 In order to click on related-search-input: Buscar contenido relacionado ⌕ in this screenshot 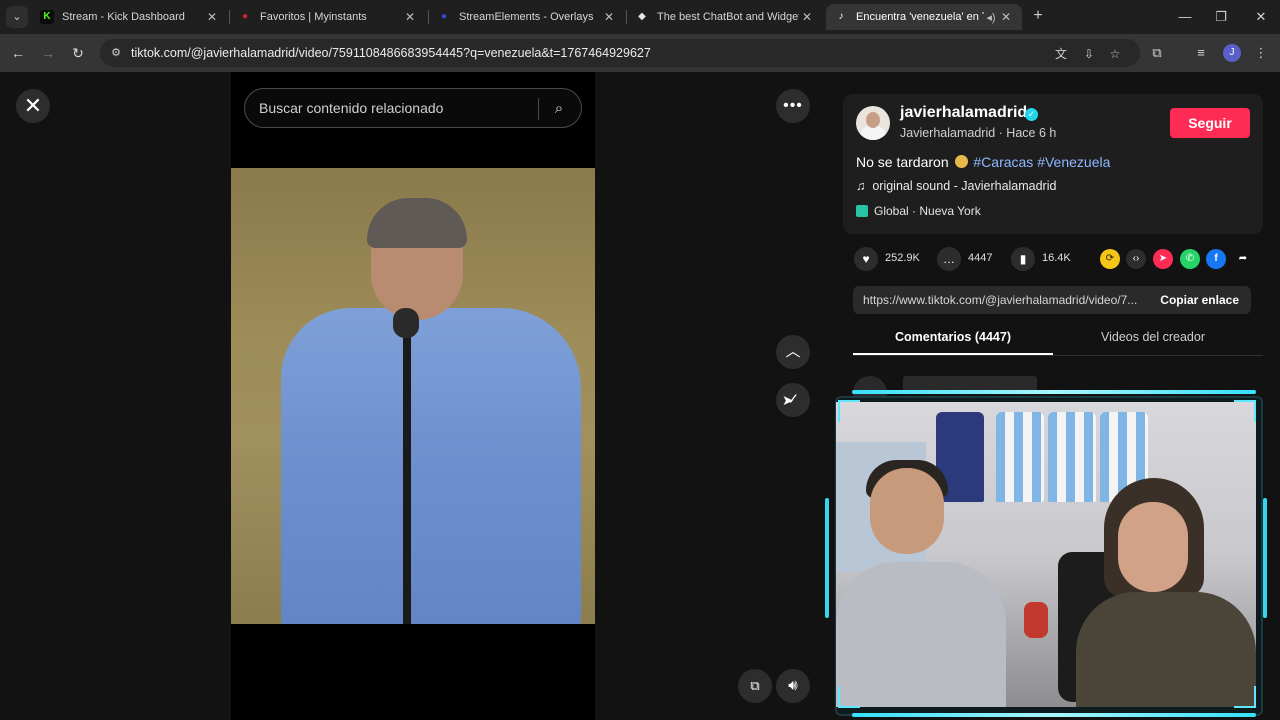, I will do `click(413, 108)`.